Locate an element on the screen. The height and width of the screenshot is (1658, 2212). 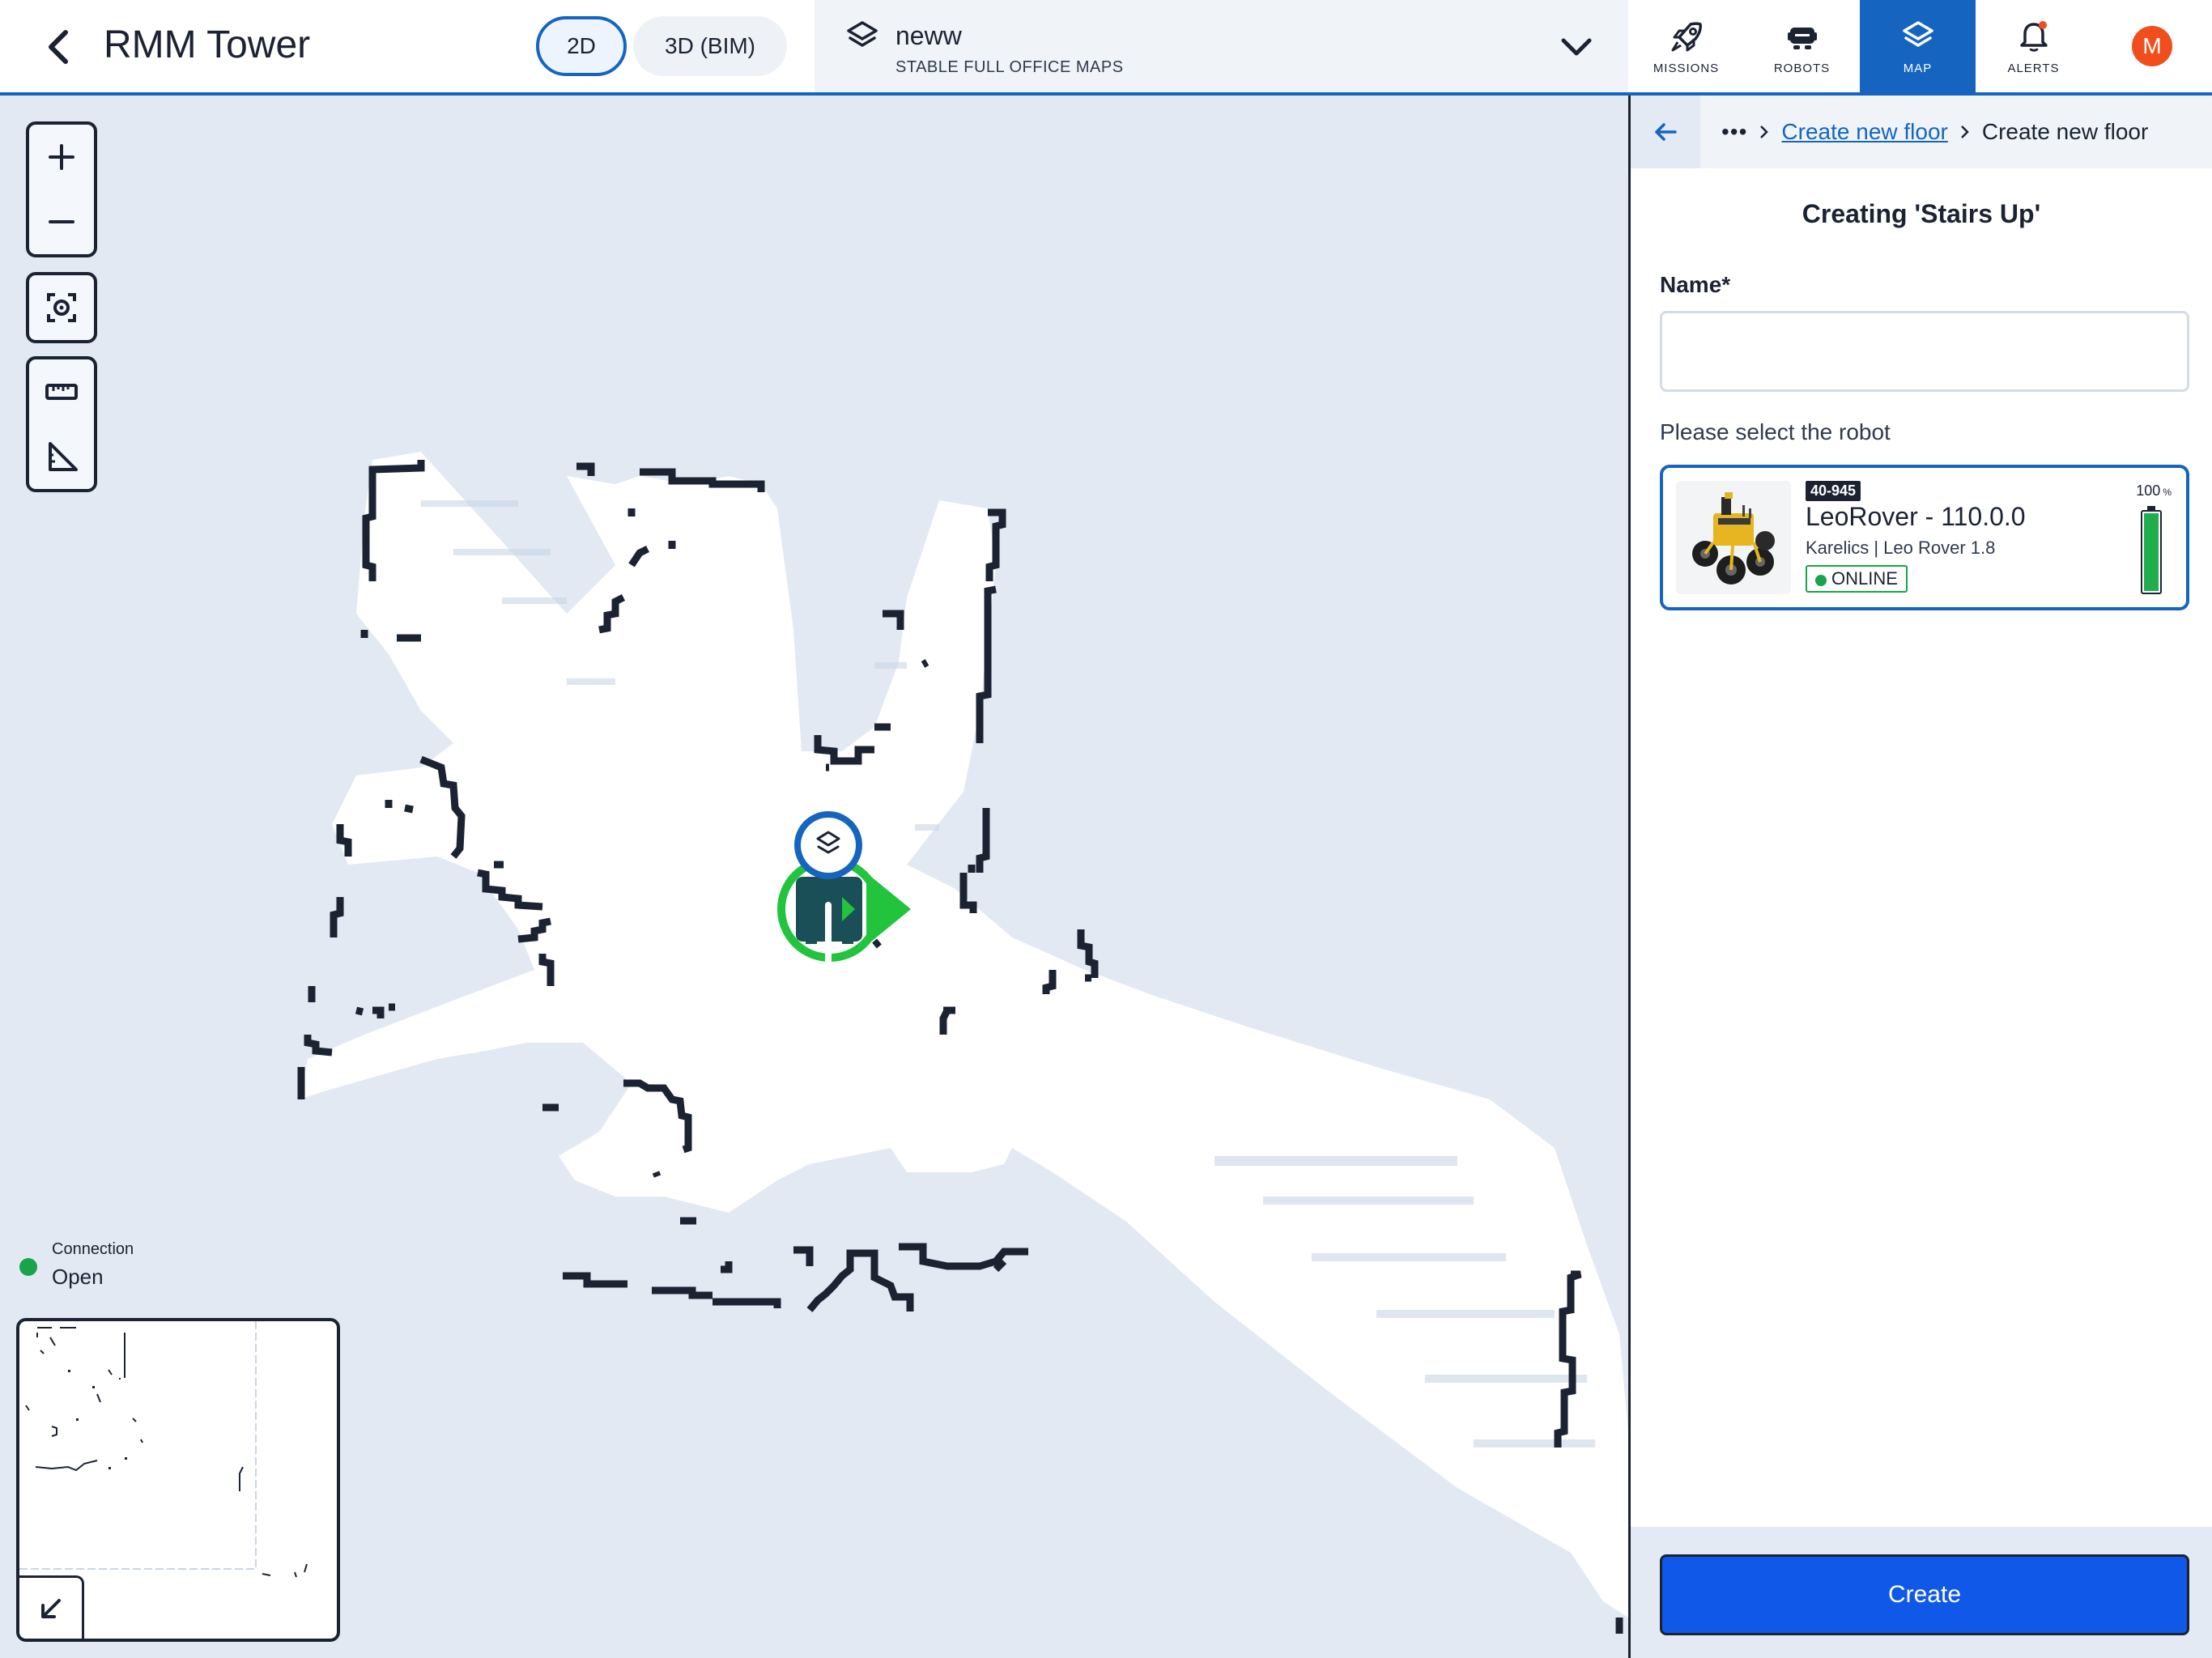
view-2d-button: 2D is located at coordinates (581, 46).